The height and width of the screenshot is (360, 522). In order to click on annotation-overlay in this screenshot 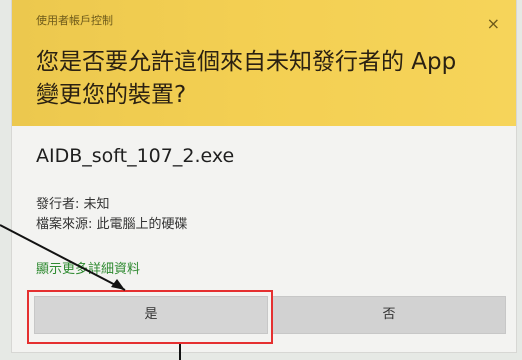, I will do `click(90, 292)`.